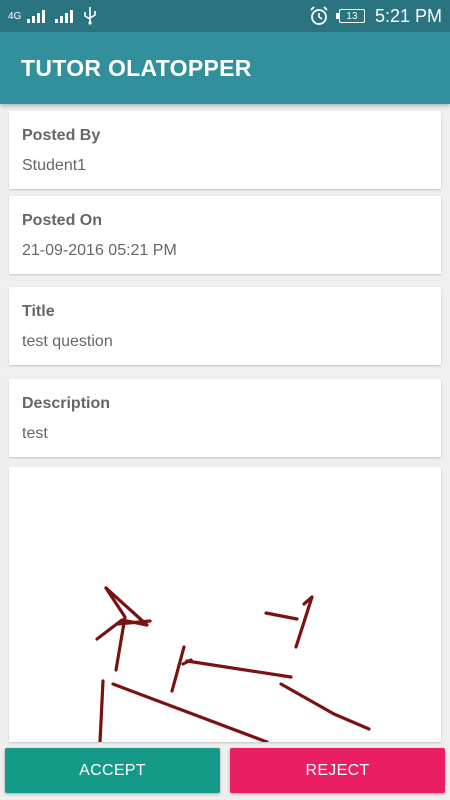 This screenshot has width=450, height=800. I want to click on reject-button: REJECT, so click(337, 770).